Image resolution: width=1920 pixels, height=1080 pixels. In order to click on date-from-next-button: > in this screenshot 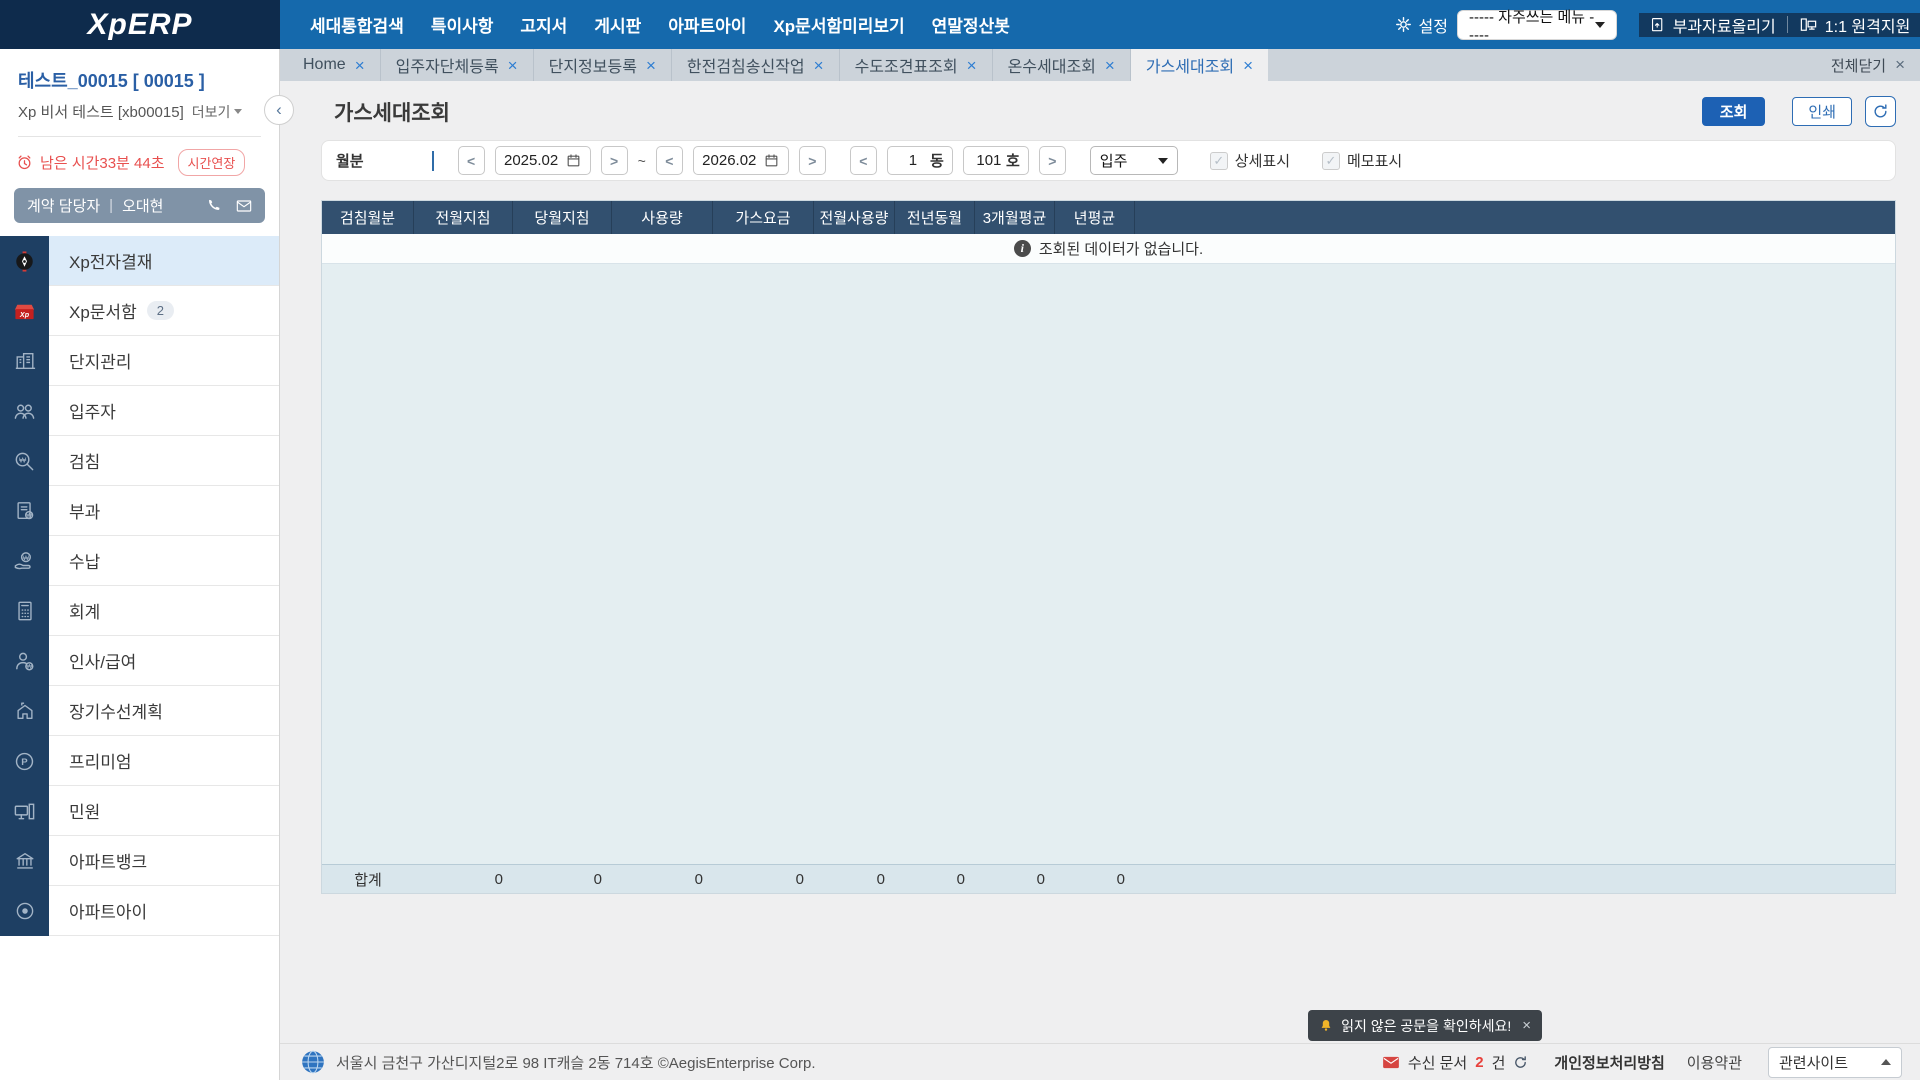, I will do `click(614, 160)`.